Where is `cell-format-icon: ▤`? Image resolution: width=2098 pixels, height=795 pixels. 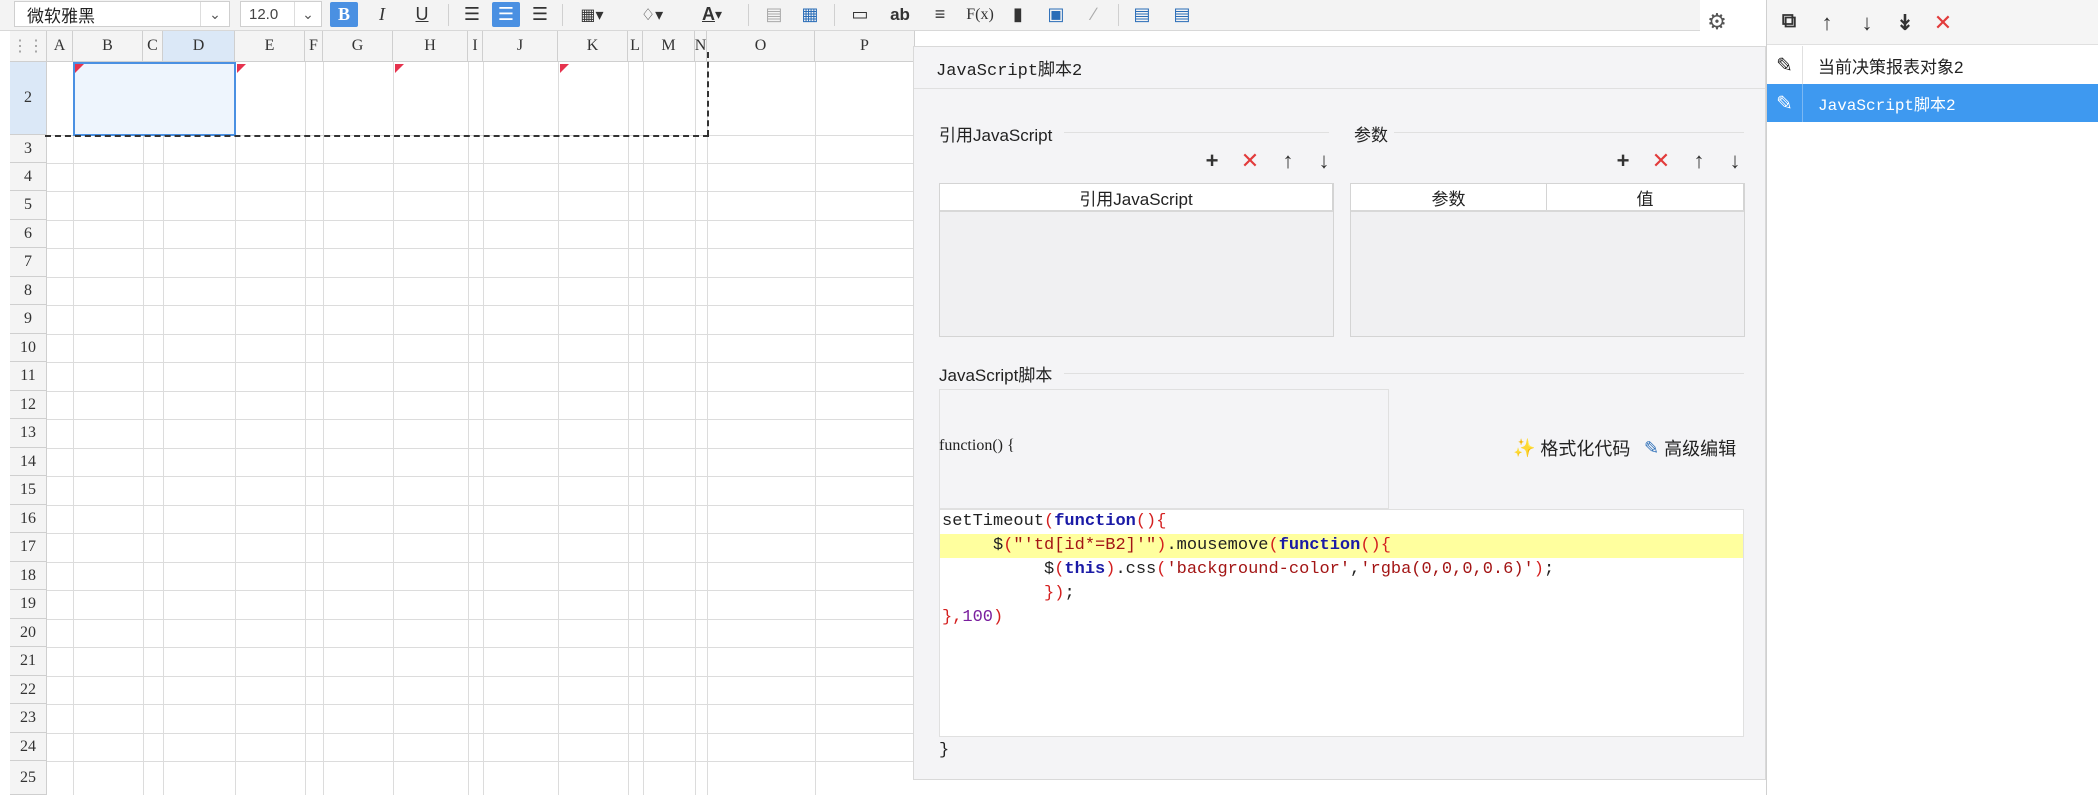
cell-format-icon: ▤ is located at coordinates (774, 14).